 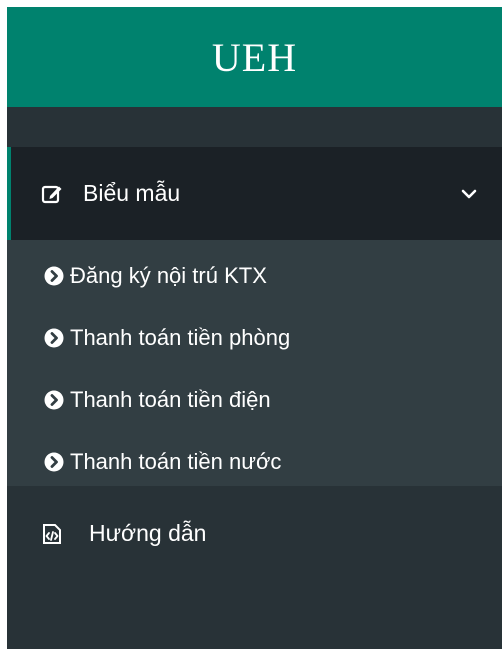 I want to click on submenu-item-label: Thanh toán tiền điện, so click(x=170, y=399).